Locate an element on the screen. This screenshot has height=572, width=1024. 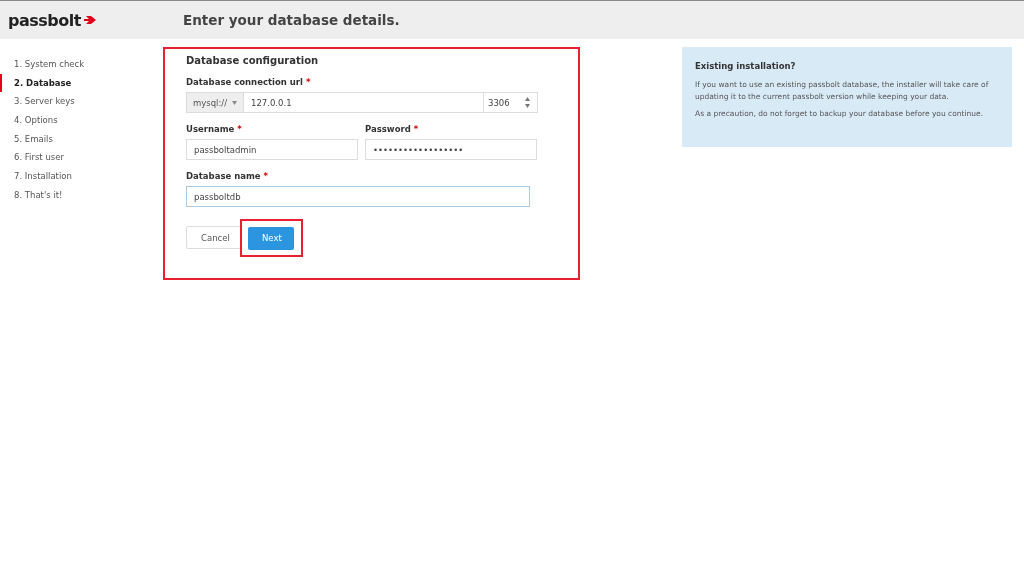
spinner-icon is located at coordinates (527, 102).